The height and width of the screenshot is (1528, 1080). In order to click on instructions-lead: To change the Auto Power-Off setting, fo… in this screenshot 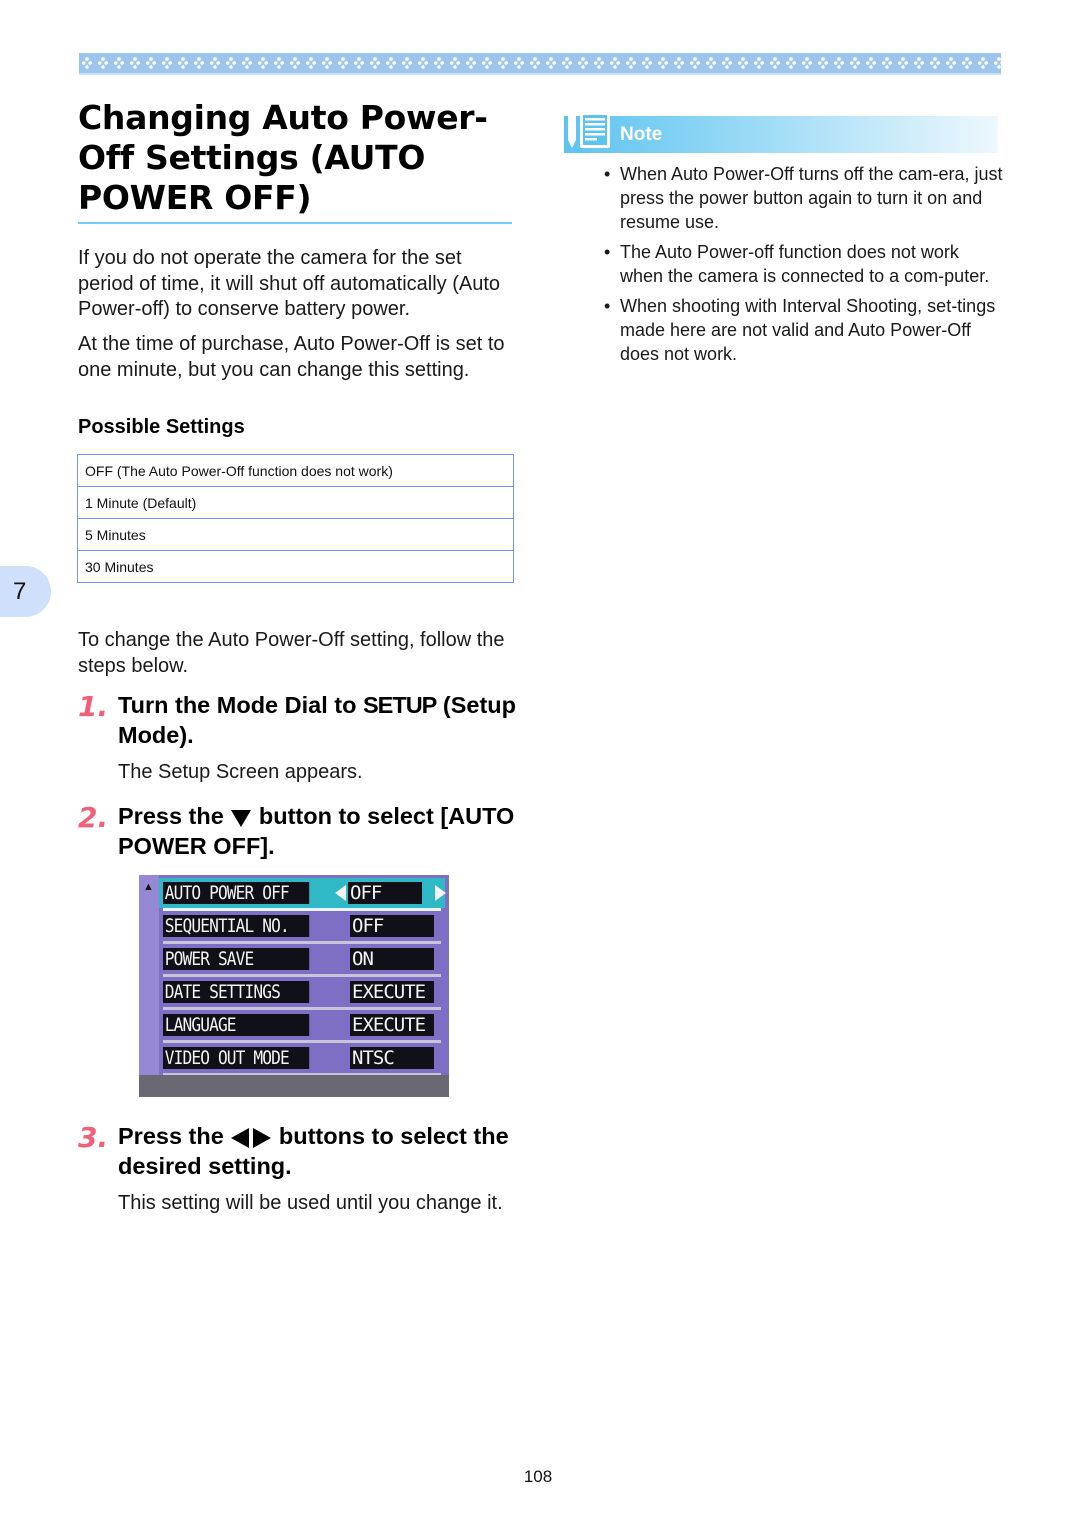, I will do `click(291, 653)`.